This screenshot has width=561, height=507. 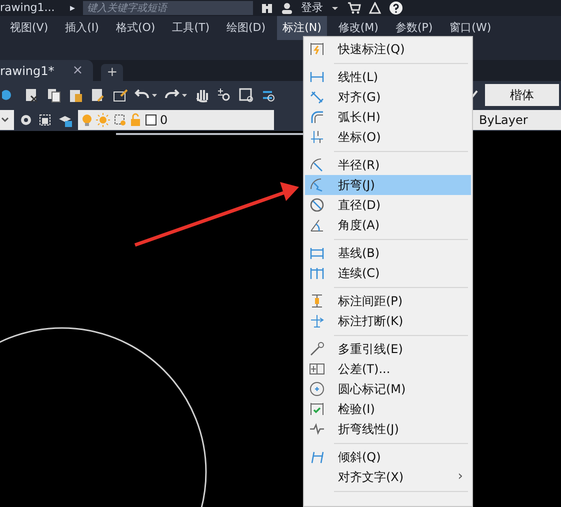 I want to click on quick-dimension-icon, so click(x=317, y=49).